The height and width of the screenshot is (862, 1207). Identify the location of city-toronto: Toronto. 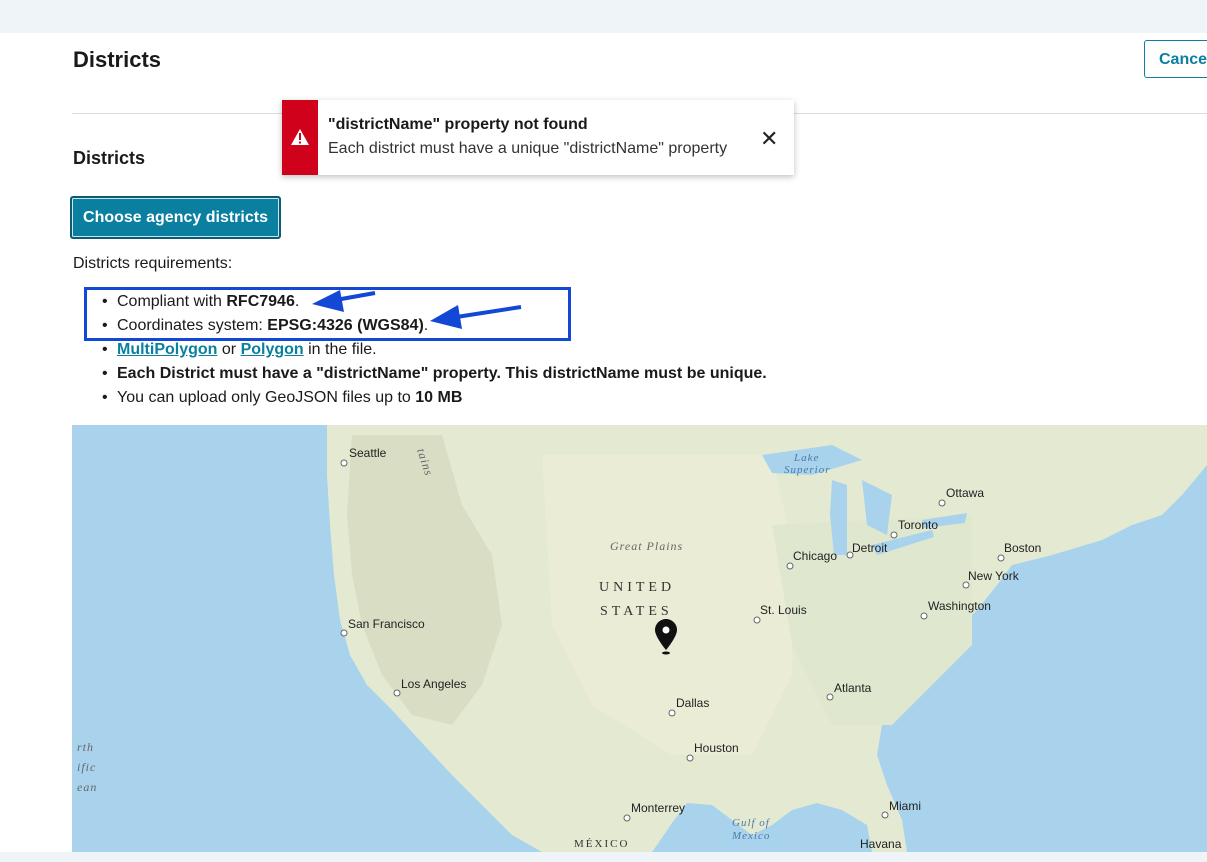
(918, 525).